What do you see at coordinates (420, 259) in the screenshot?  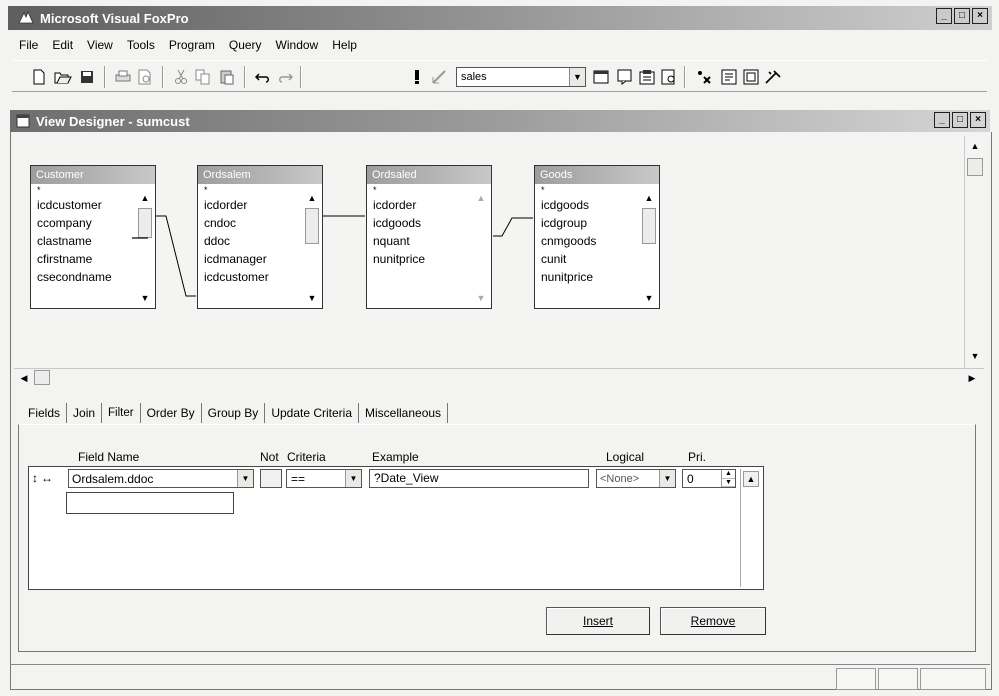 I see `field-item: nunitprice` at bounding box center [420, 259].